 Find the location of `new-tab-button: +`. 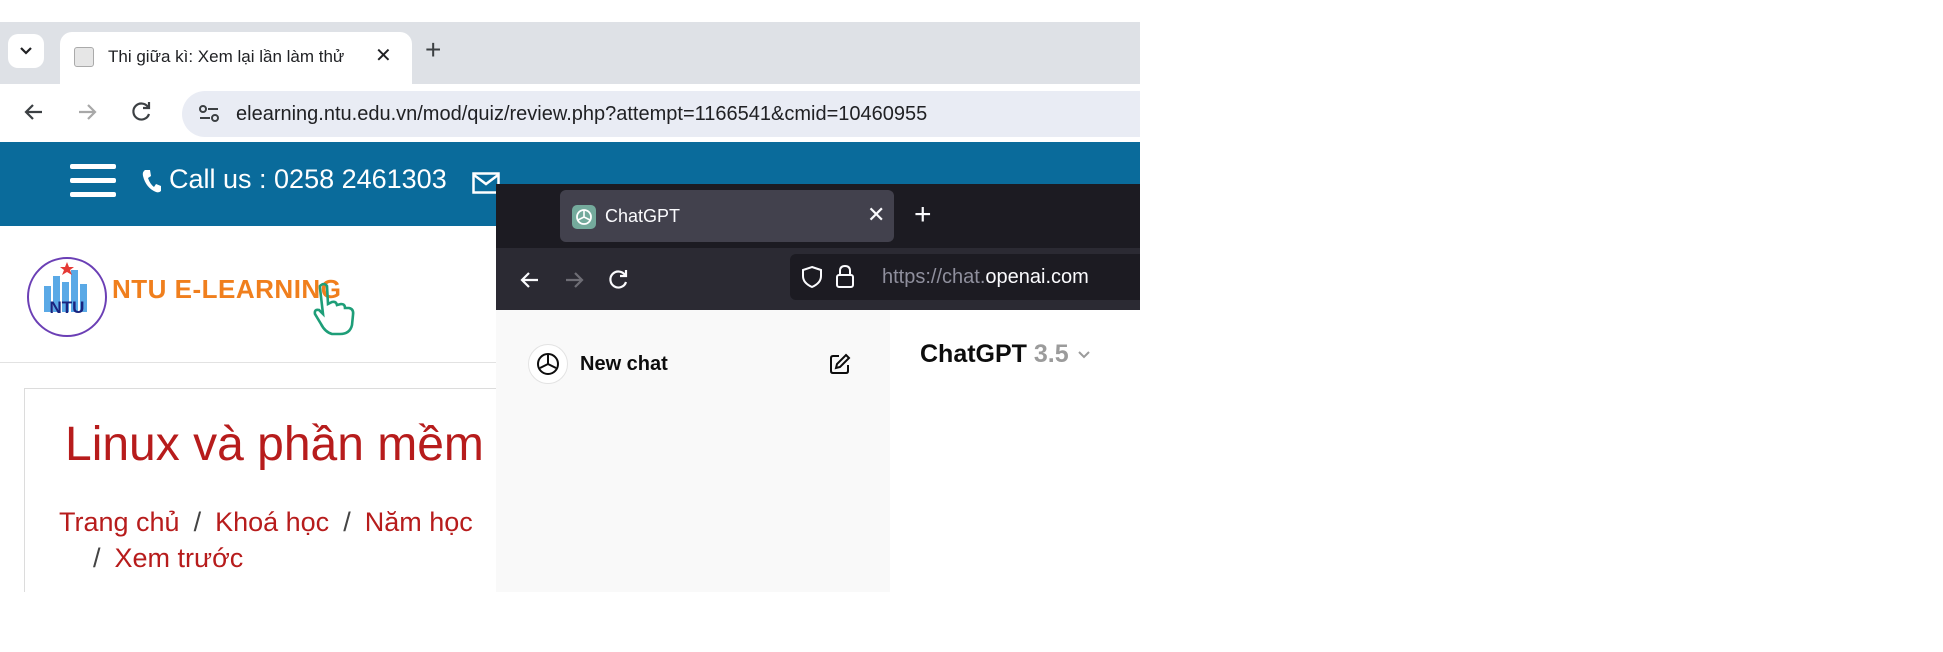

new-tab-button: + is located at coordinates (433, 50).